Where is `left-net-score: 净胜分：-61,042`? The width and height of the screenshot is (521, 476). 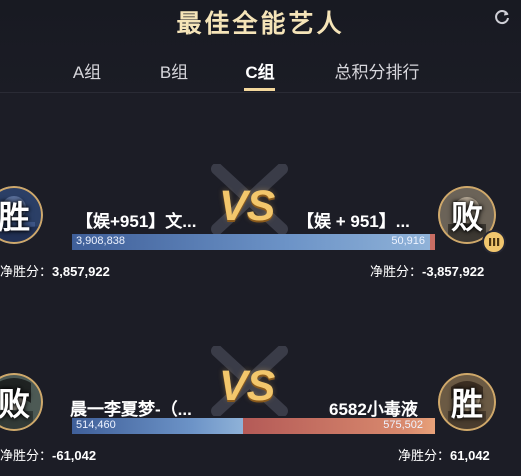 left-net-score: 净胜分：-61,042 is located at coordinates (48, 454).